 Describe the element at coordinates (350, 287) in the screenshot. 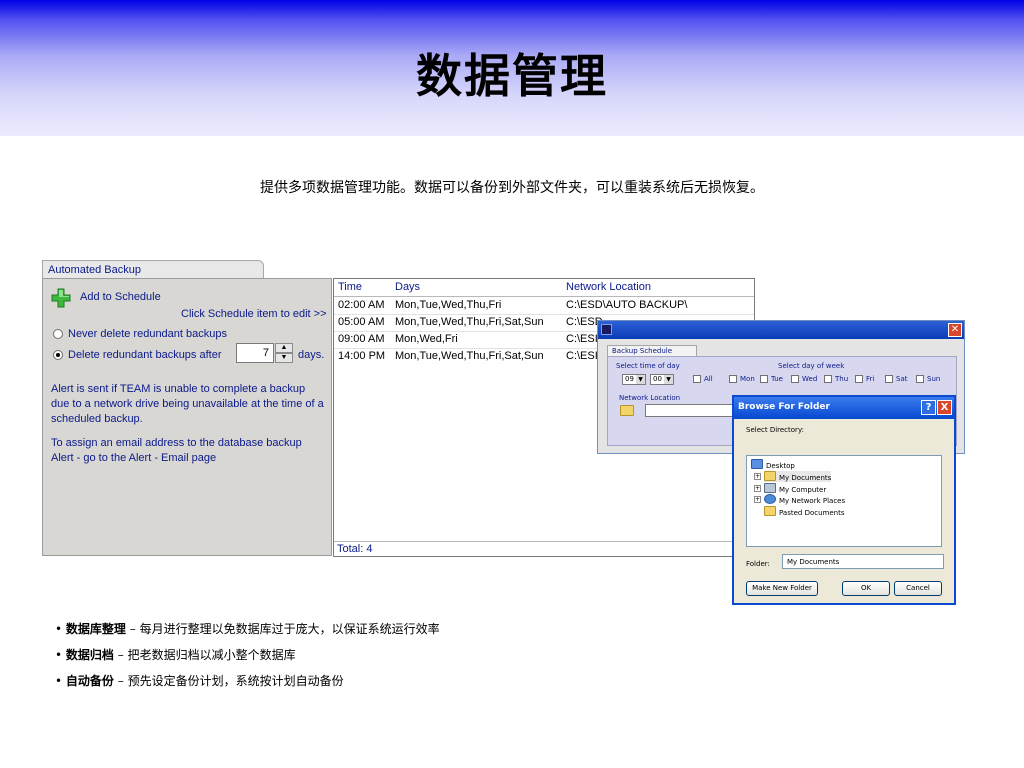

I see `column-header-time: Time` at that location.